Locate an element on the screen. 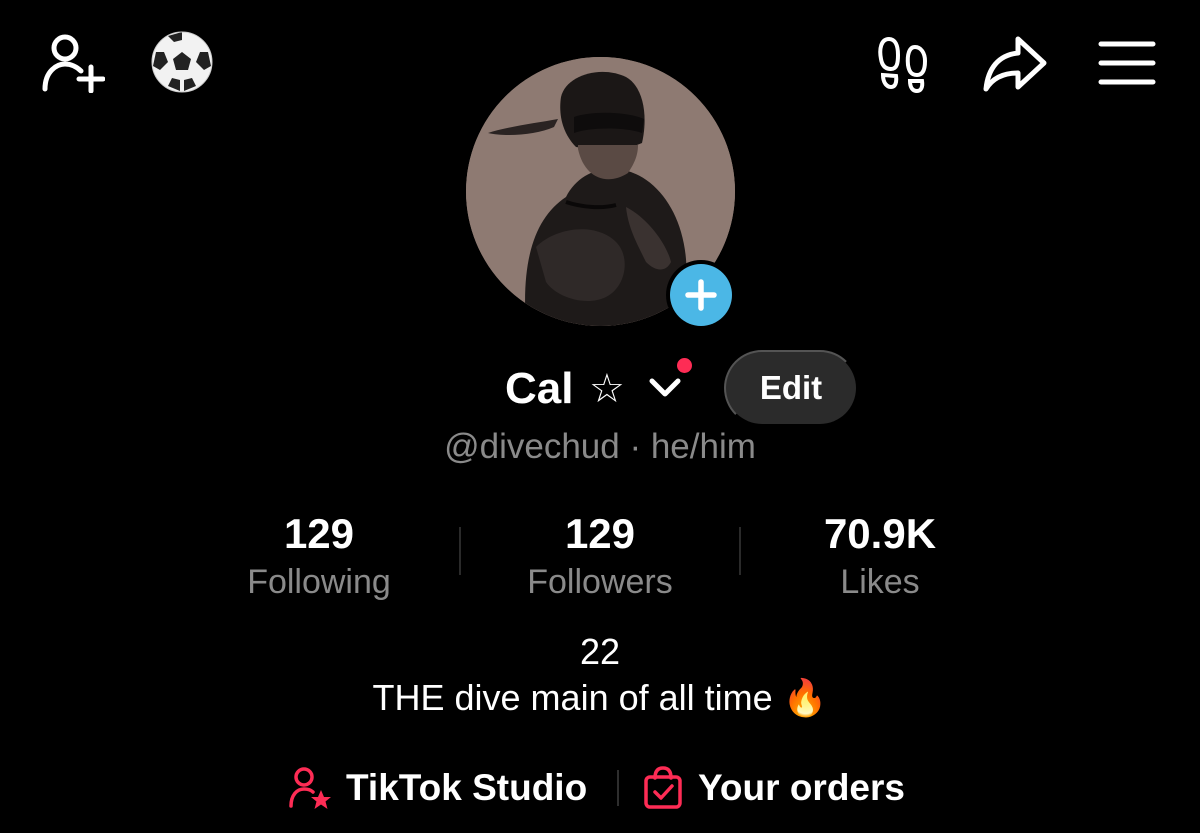  menu-icon is located at coordinates (1127, 63).